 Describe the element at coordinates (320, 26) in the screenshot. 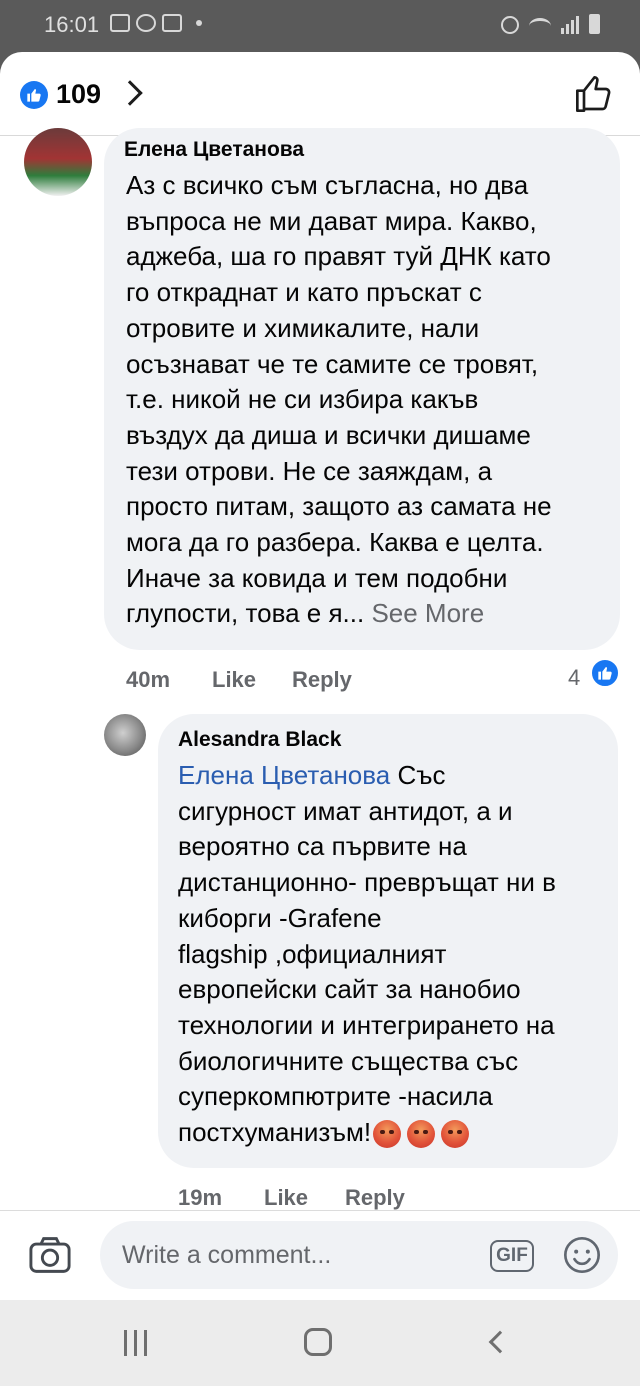

I see `status-bar: 16:01` at that location.